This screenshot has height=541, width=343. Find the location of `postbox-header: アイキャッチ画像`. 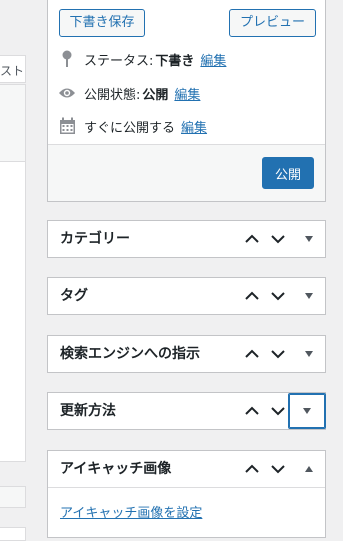

postbox-header: アイキャッチ画像 is located at coordinates (186, 469).